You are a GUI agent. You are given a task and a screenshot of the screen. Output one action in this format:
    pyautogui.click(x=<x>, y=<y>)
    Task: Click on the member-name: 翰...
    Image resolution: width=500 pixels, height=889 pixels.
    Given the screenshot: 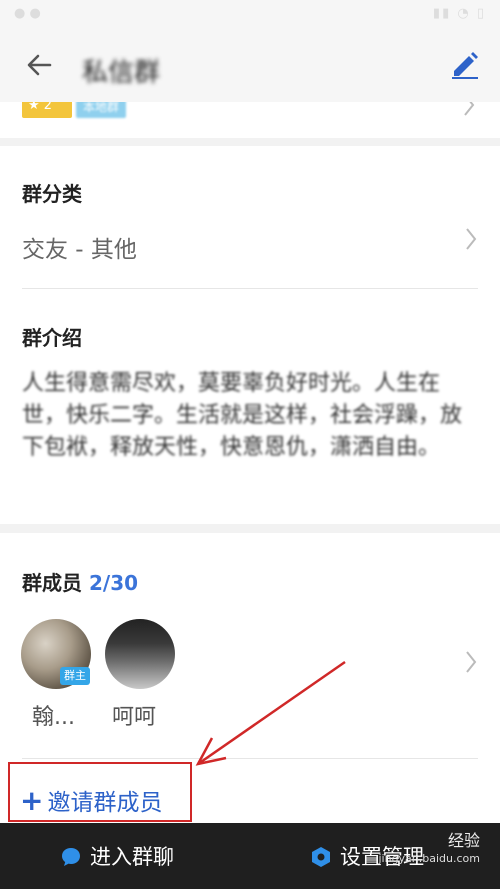 What is the action you would take?
    pyautogui.click(x=53, y=717)
    